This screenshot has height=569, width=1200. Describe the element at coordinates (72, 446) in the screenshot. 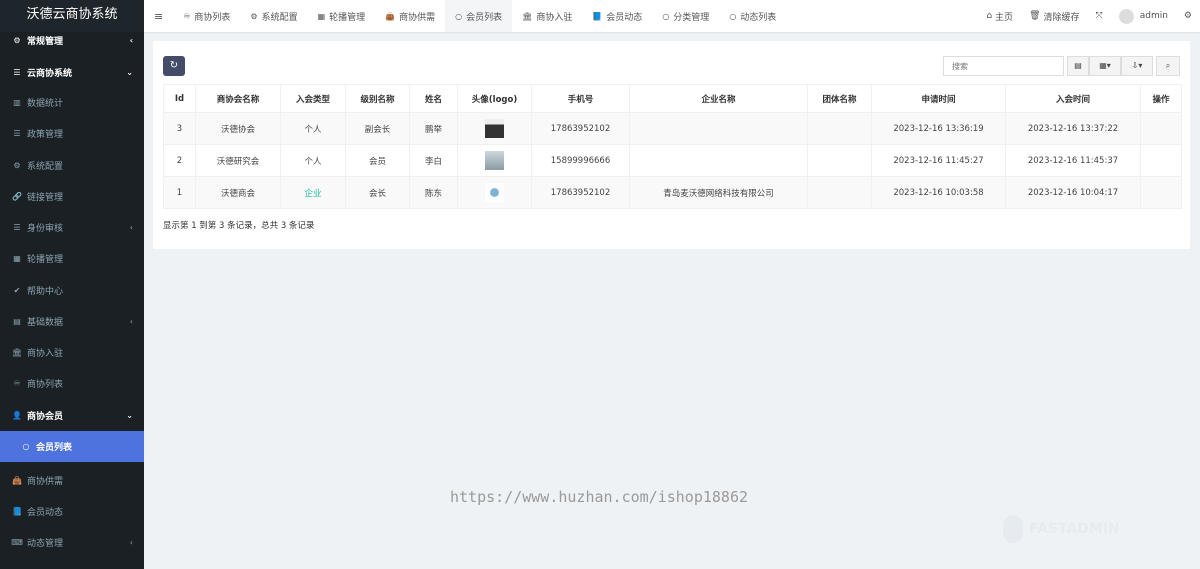

I see `sidebar-item-13: ○ 会员列表` at that location.